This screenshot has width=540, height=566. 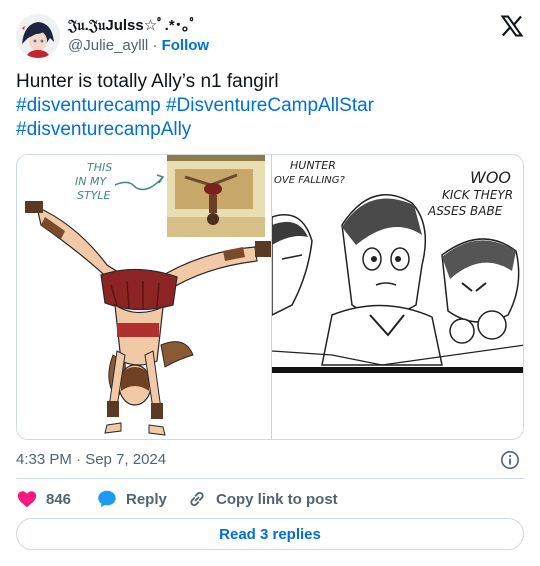 What do you see at coordinates (216, 196) in the screenshot?
I see `reference-thumbnail` at bounding box center [216, 196].